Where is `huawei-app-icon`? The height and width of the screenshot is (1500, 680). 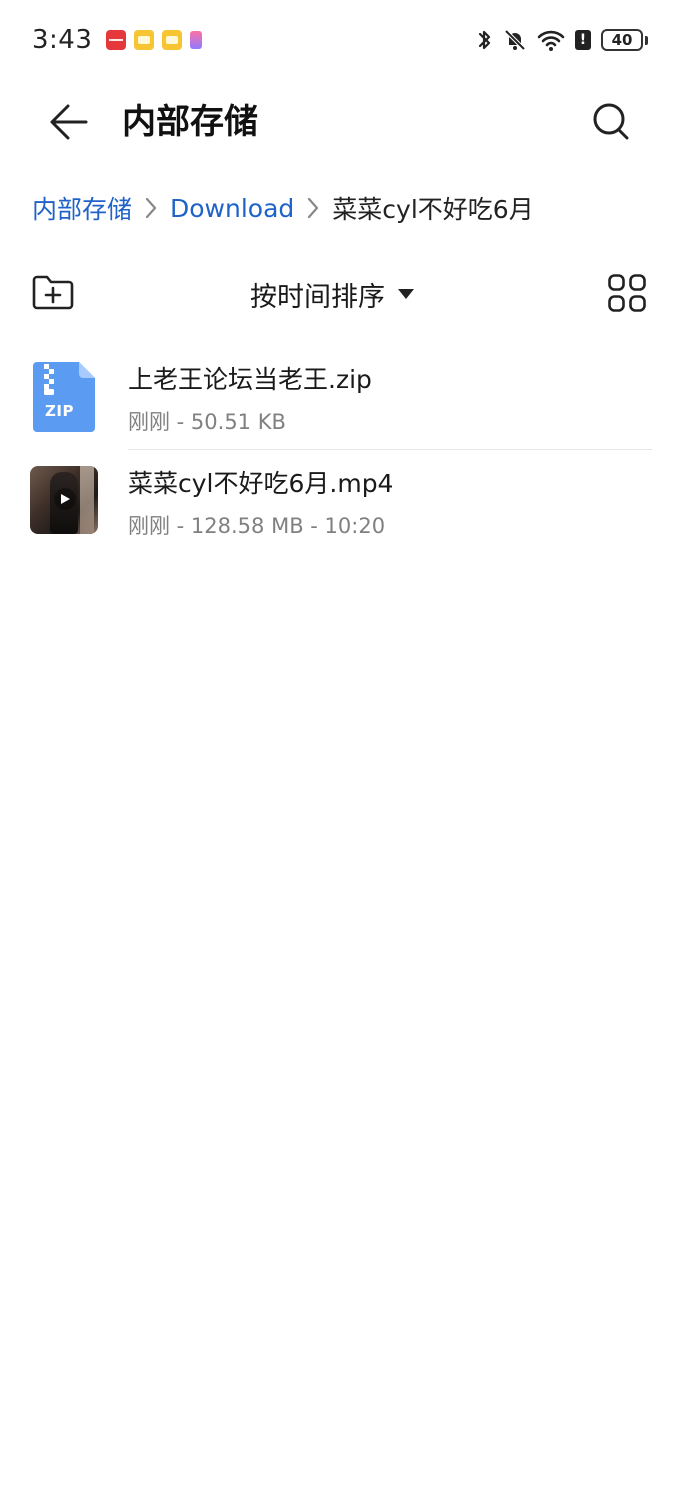 huawei-app-icon is located at coordinates (116, 40).